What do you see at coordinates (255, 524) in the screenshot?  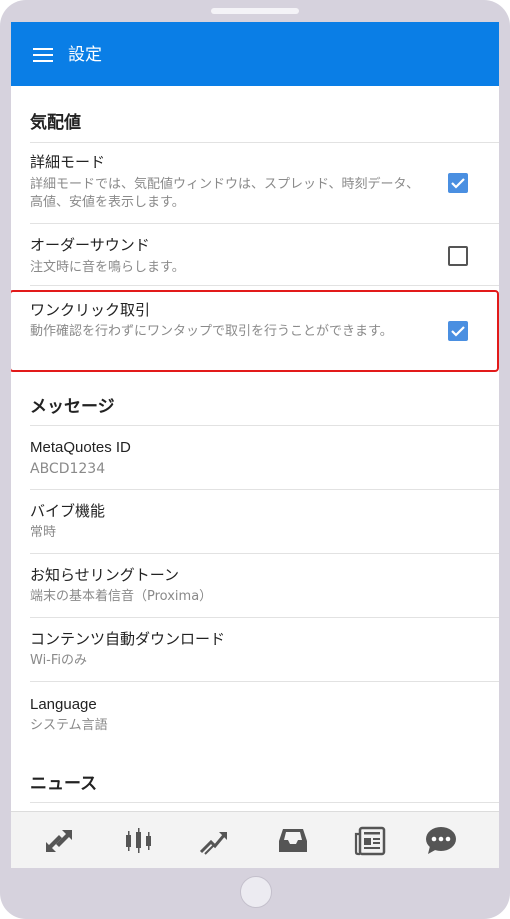 I see `setting-vibration: バイブ機能 常時` at bounding box center [255, 524].